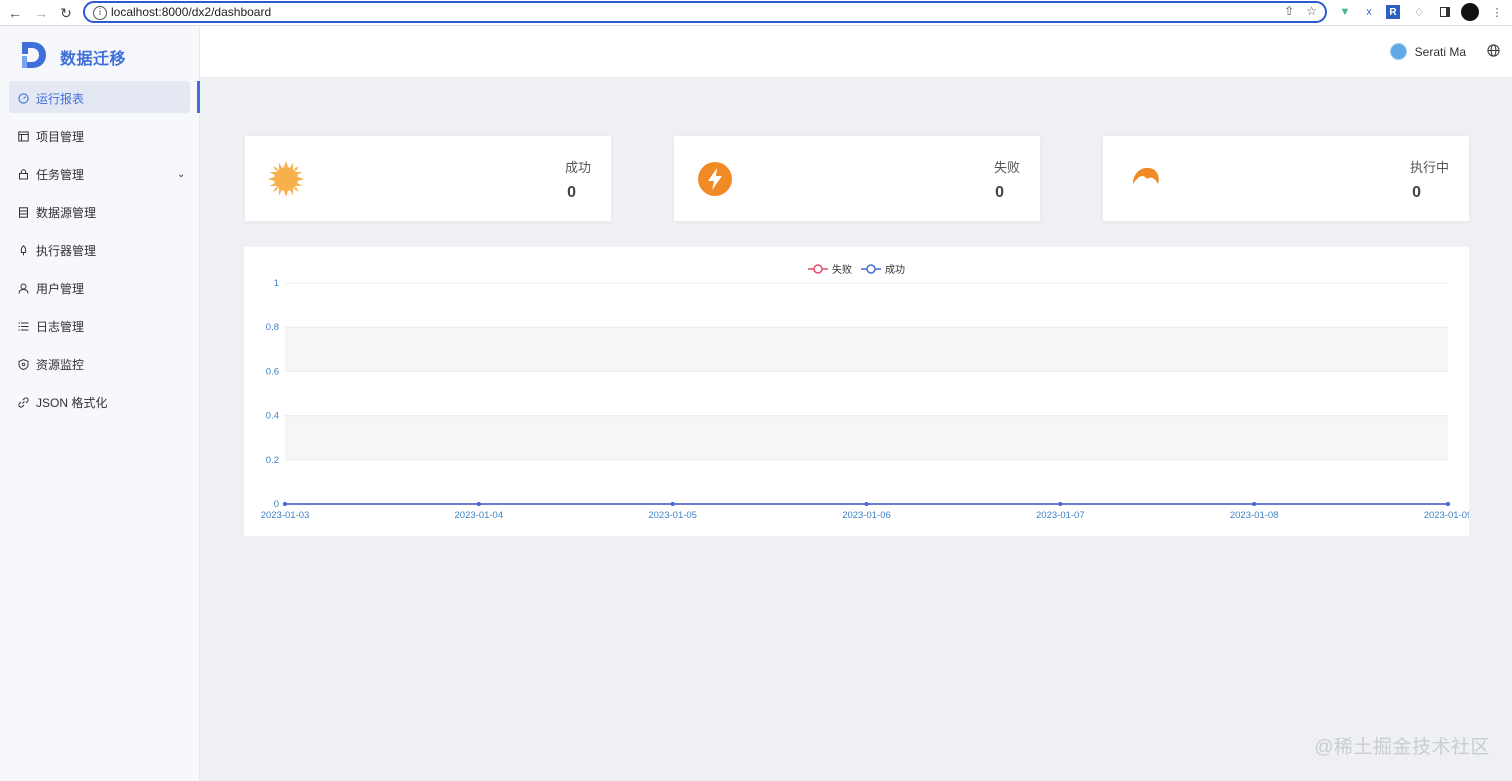 The width and height of the screenshot is (1512, 781). What do you see at coordinates (100, 13) in the screenshot?
I see `site-info-icon: i` at bounding box center [100, 13].